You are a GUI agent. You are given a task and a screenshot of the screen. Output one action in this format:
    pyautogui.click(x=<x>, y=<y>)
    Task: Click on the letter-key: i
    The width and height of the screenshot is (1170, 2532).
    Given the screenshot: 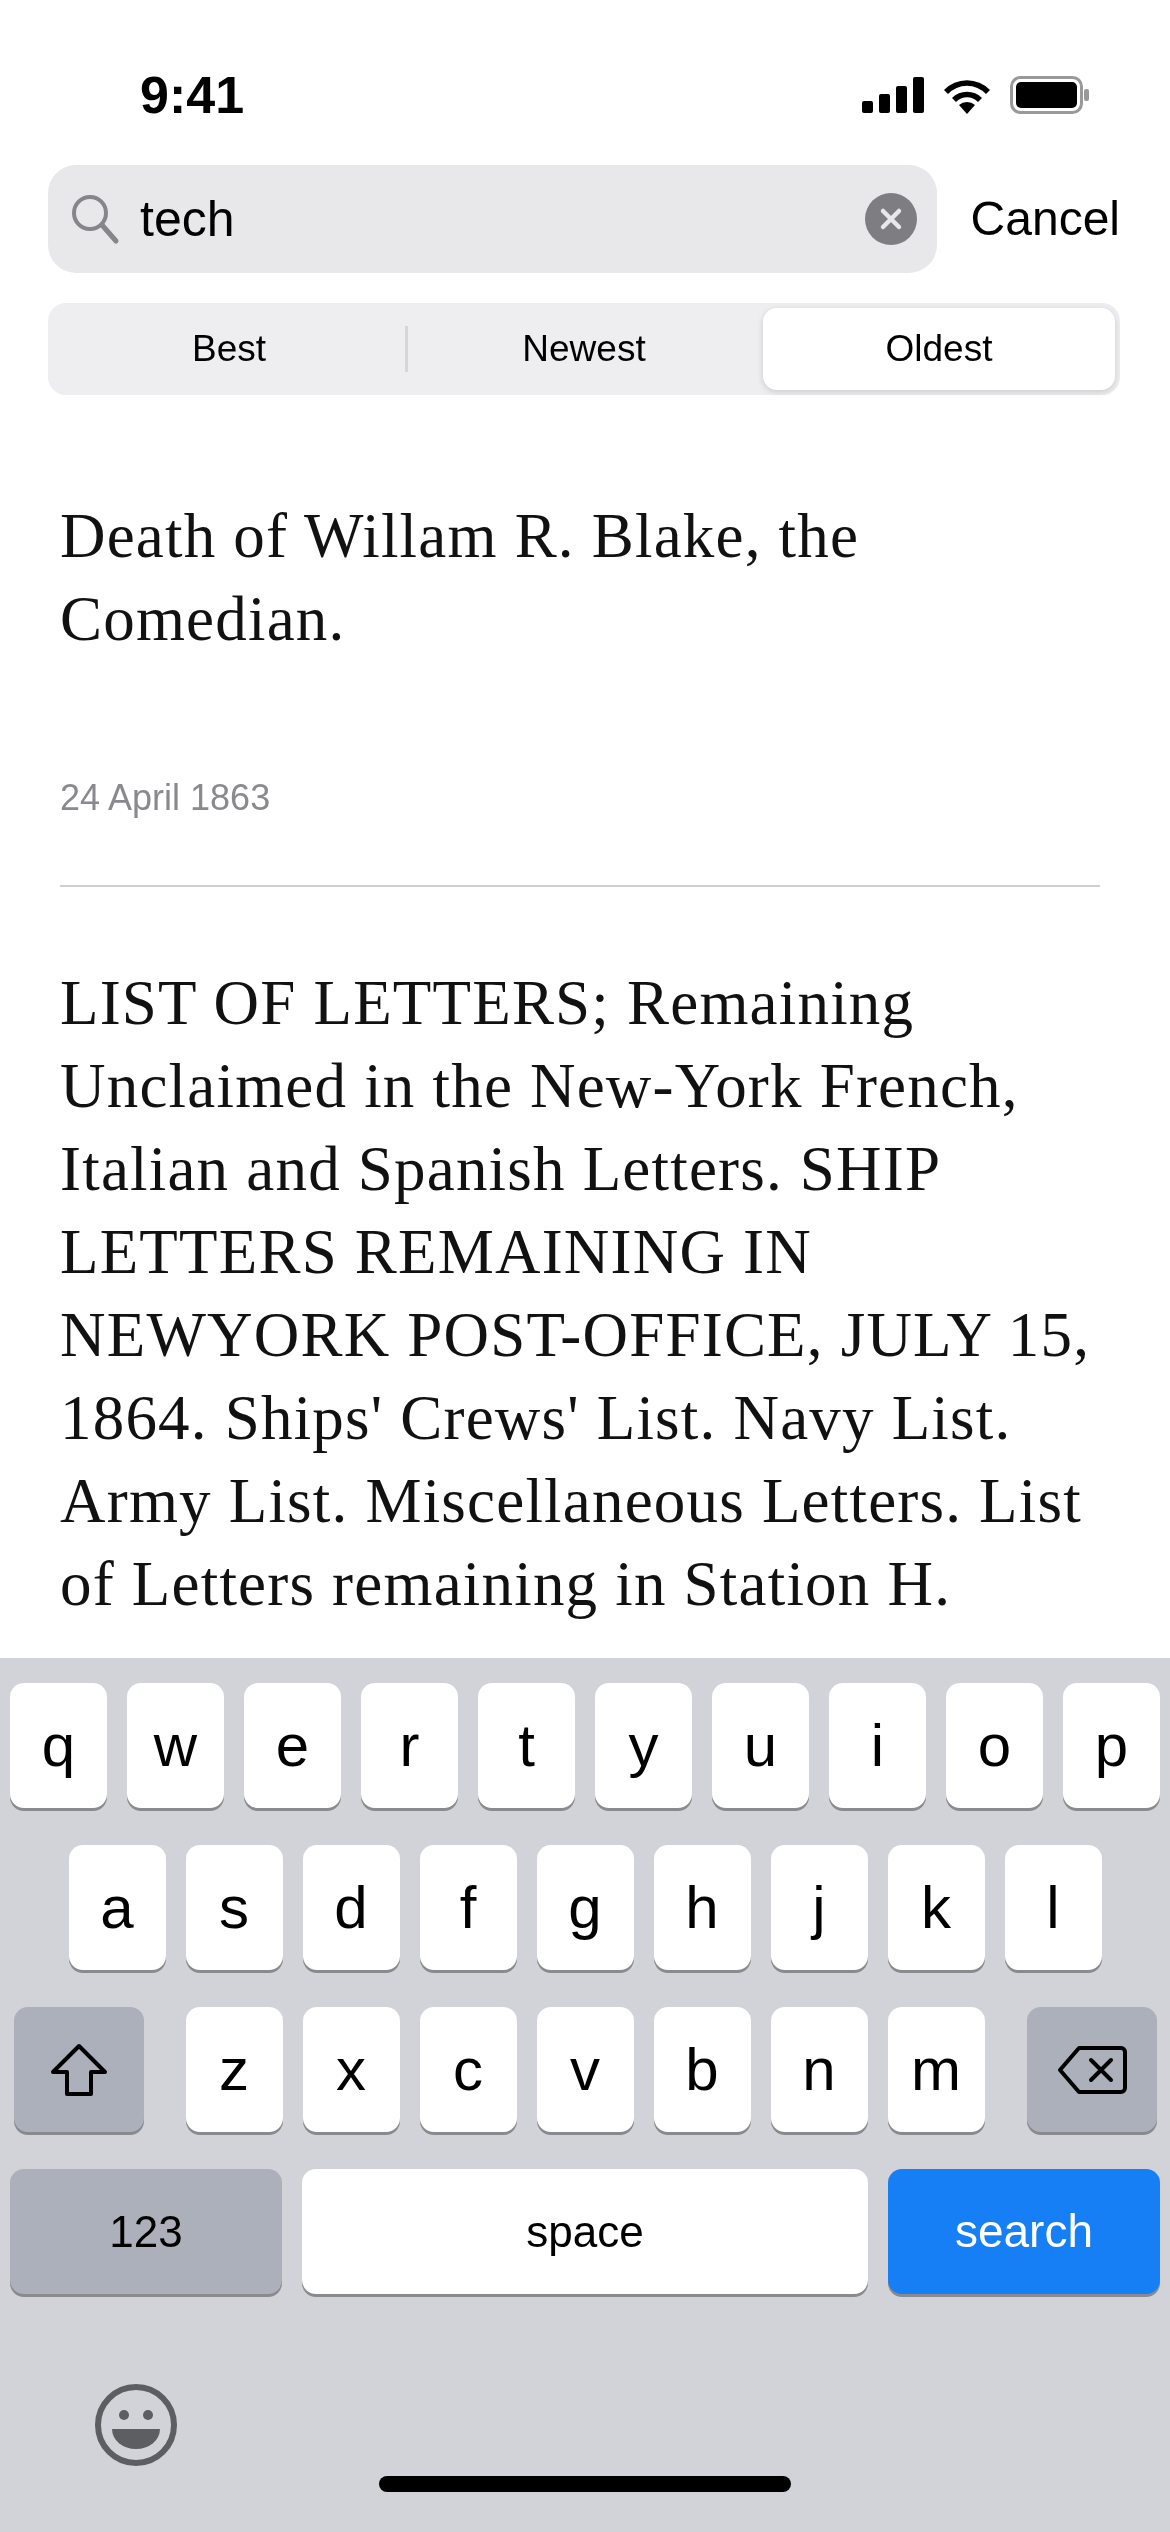 What is the action you would take?
    pyautogui.click(x=877, y=1745)
    